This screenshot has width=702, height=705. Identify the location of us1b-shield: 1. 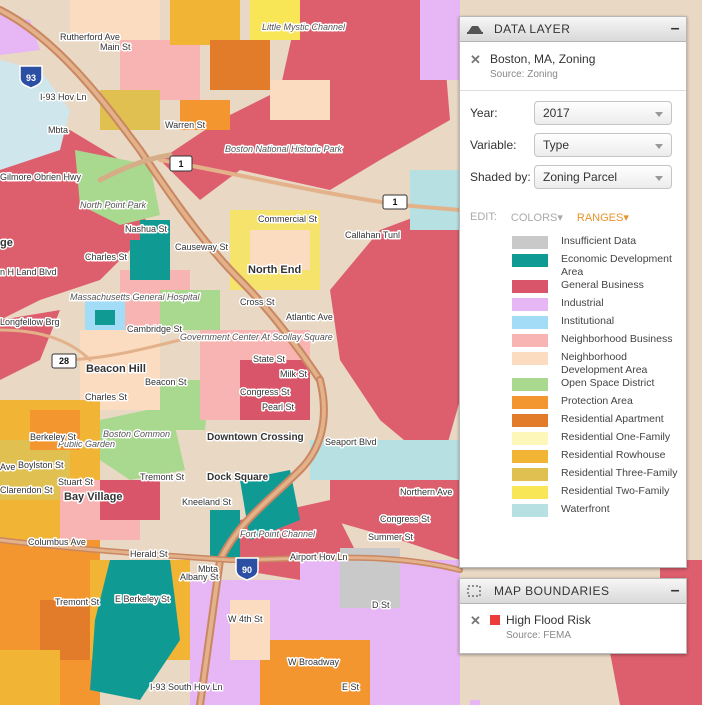
(395, 202).